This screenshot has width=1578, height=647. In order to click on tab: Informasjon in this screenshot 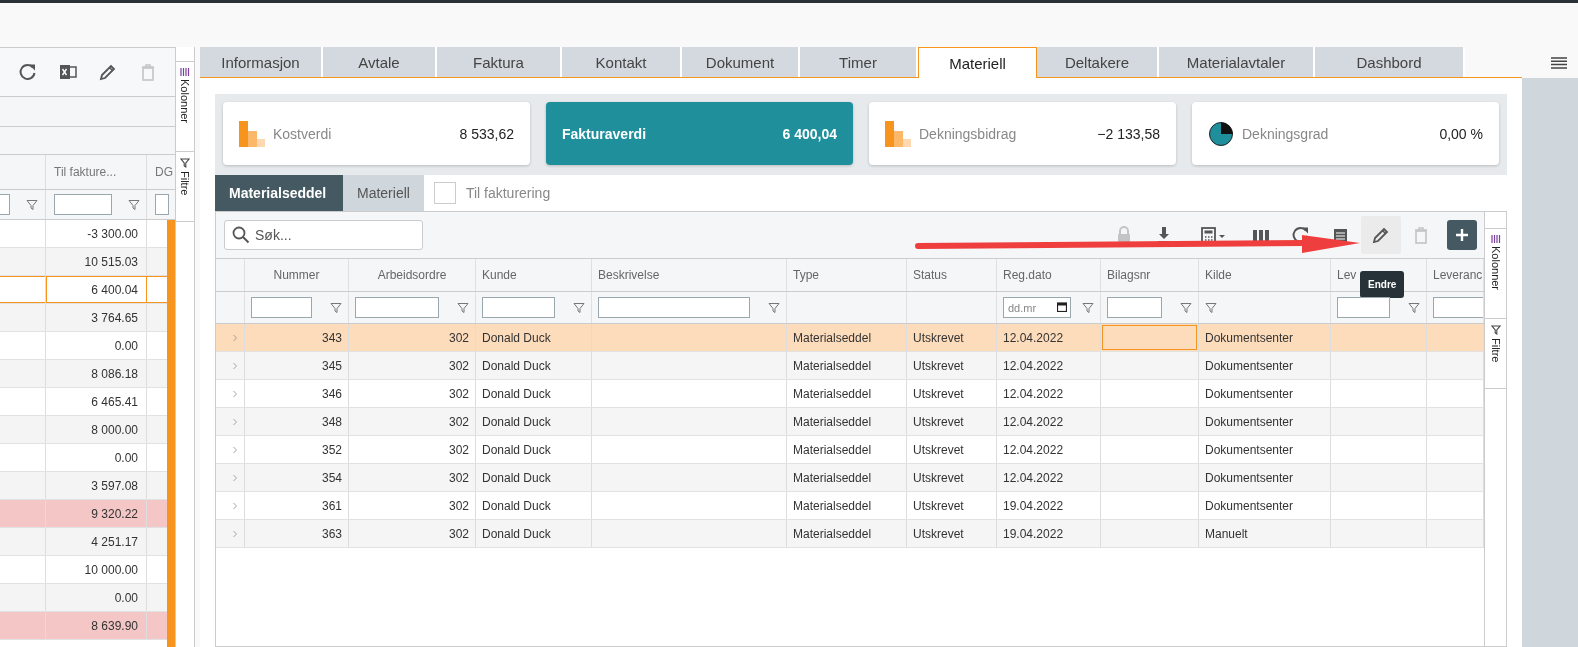, I will do `click(261, 62)`.